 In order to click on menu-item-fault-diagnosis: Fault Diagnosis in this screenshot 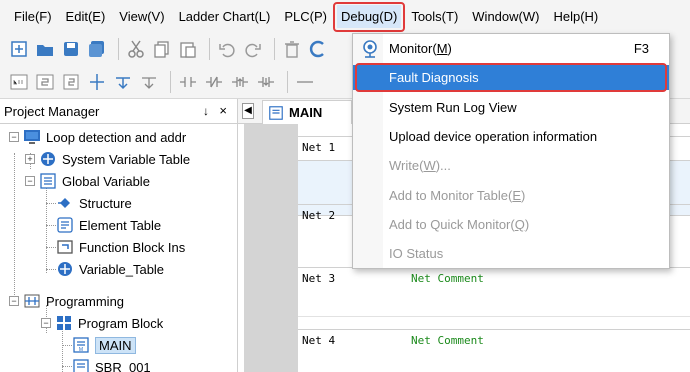, I will do `click(511, 77)`.